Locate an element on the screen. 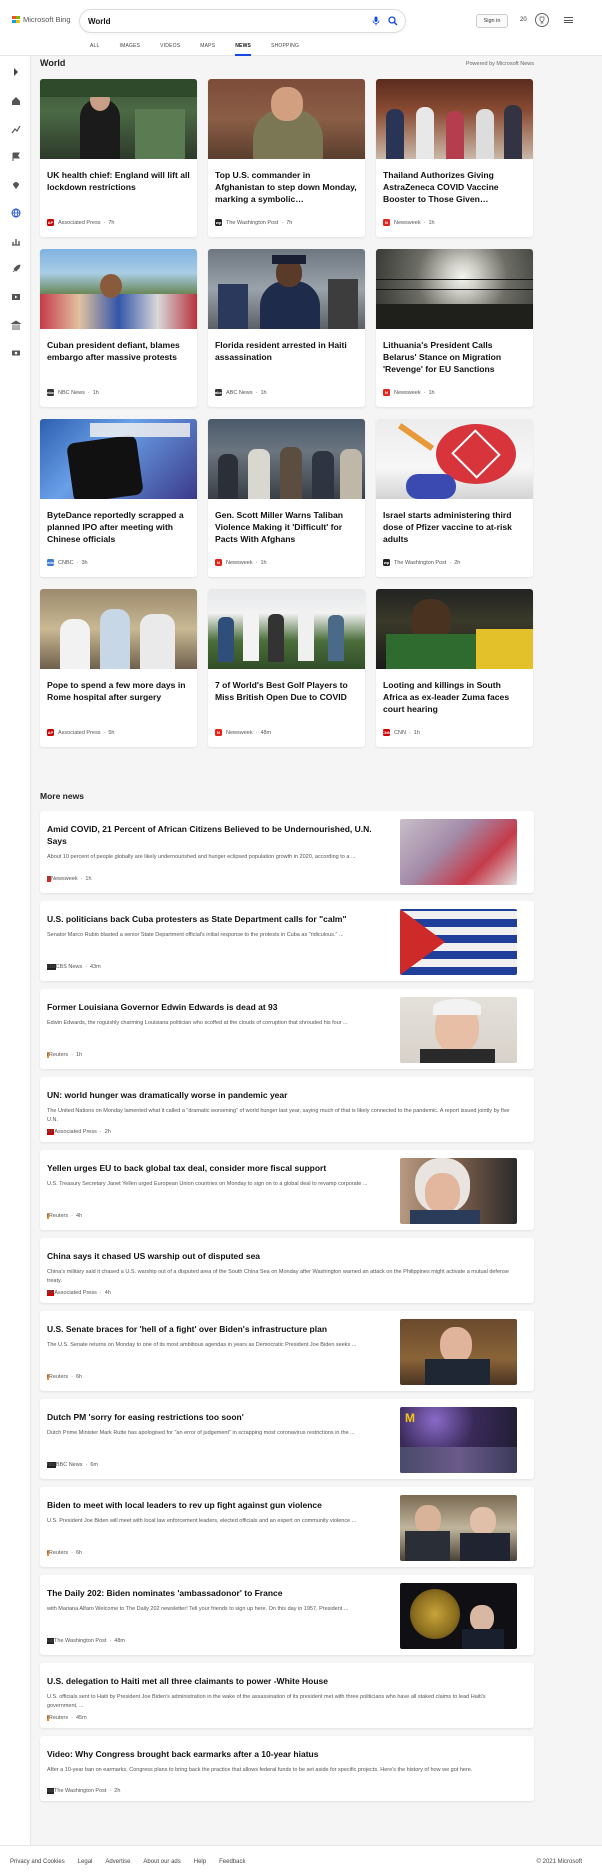 This screenshot has width=602, height=1875. tab-videos: VIDEOS is located at coordinates (170, 49).